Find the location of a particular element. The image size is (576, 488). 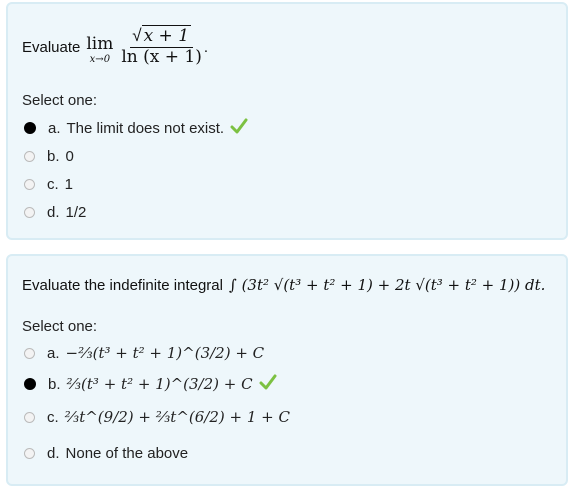

question-2-prefix: Evaluate the indefinite integral is located at coordinates (122, 285).